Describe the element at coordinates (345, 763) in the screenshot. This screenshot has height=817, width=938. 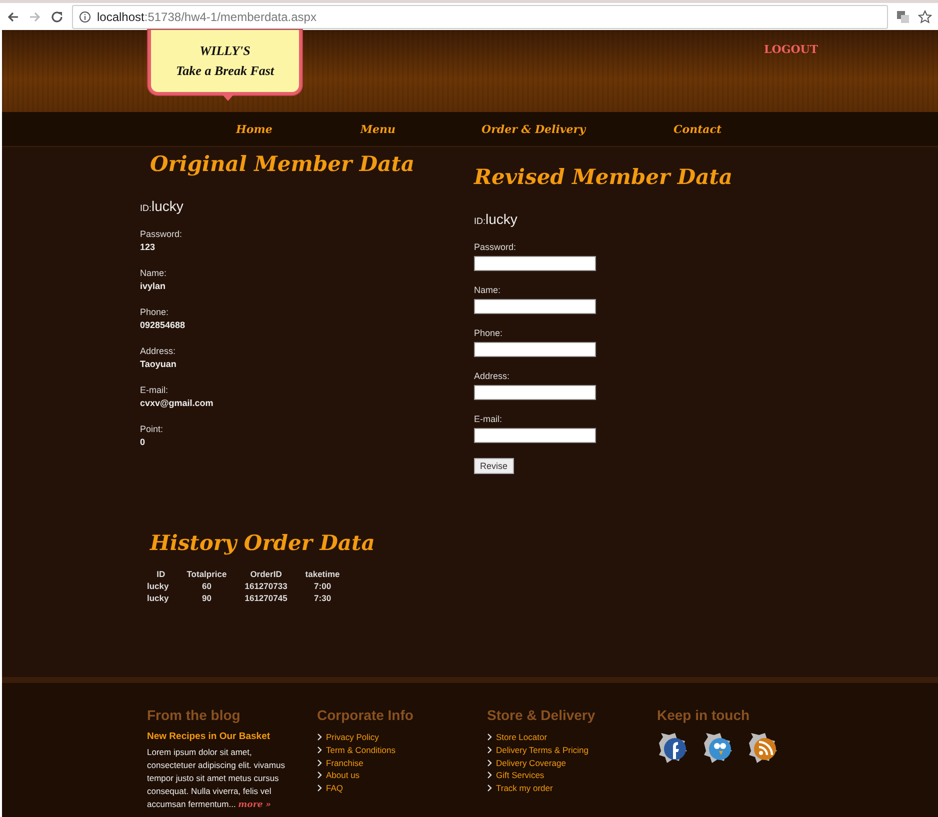
I see `footer-link: Franchise` at that location.